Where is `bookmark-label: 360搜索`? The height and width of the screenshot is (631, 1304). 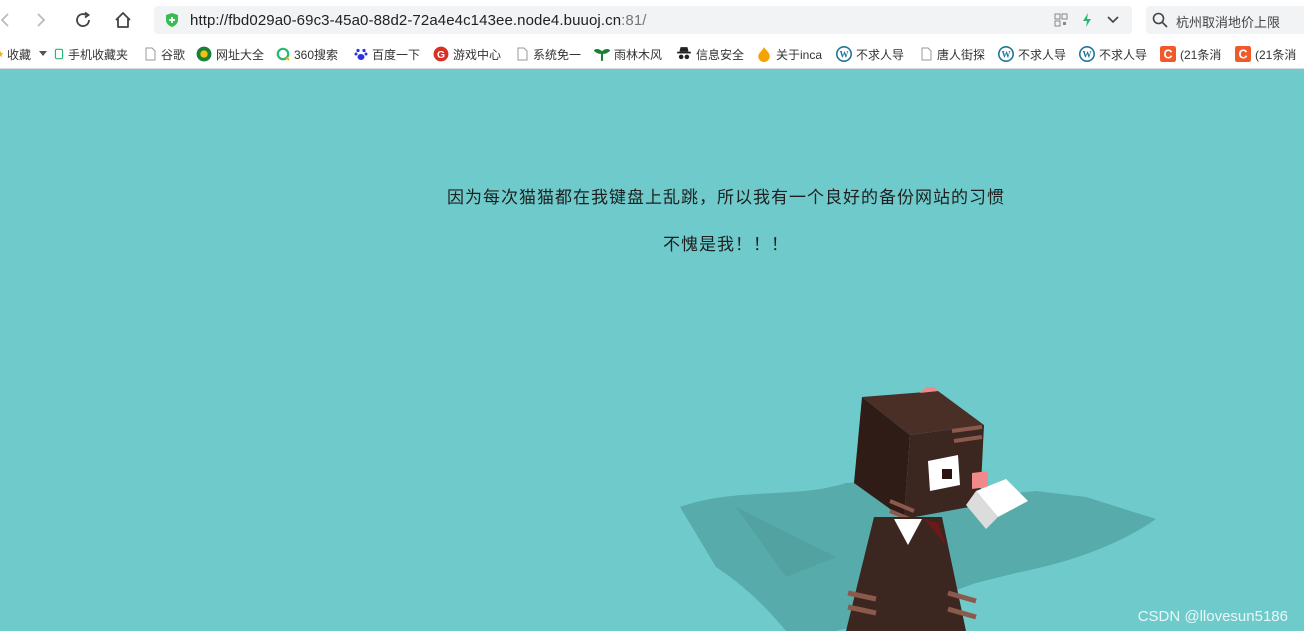 bookmark-label: 360搜索 is located at coordinates (316, 54).